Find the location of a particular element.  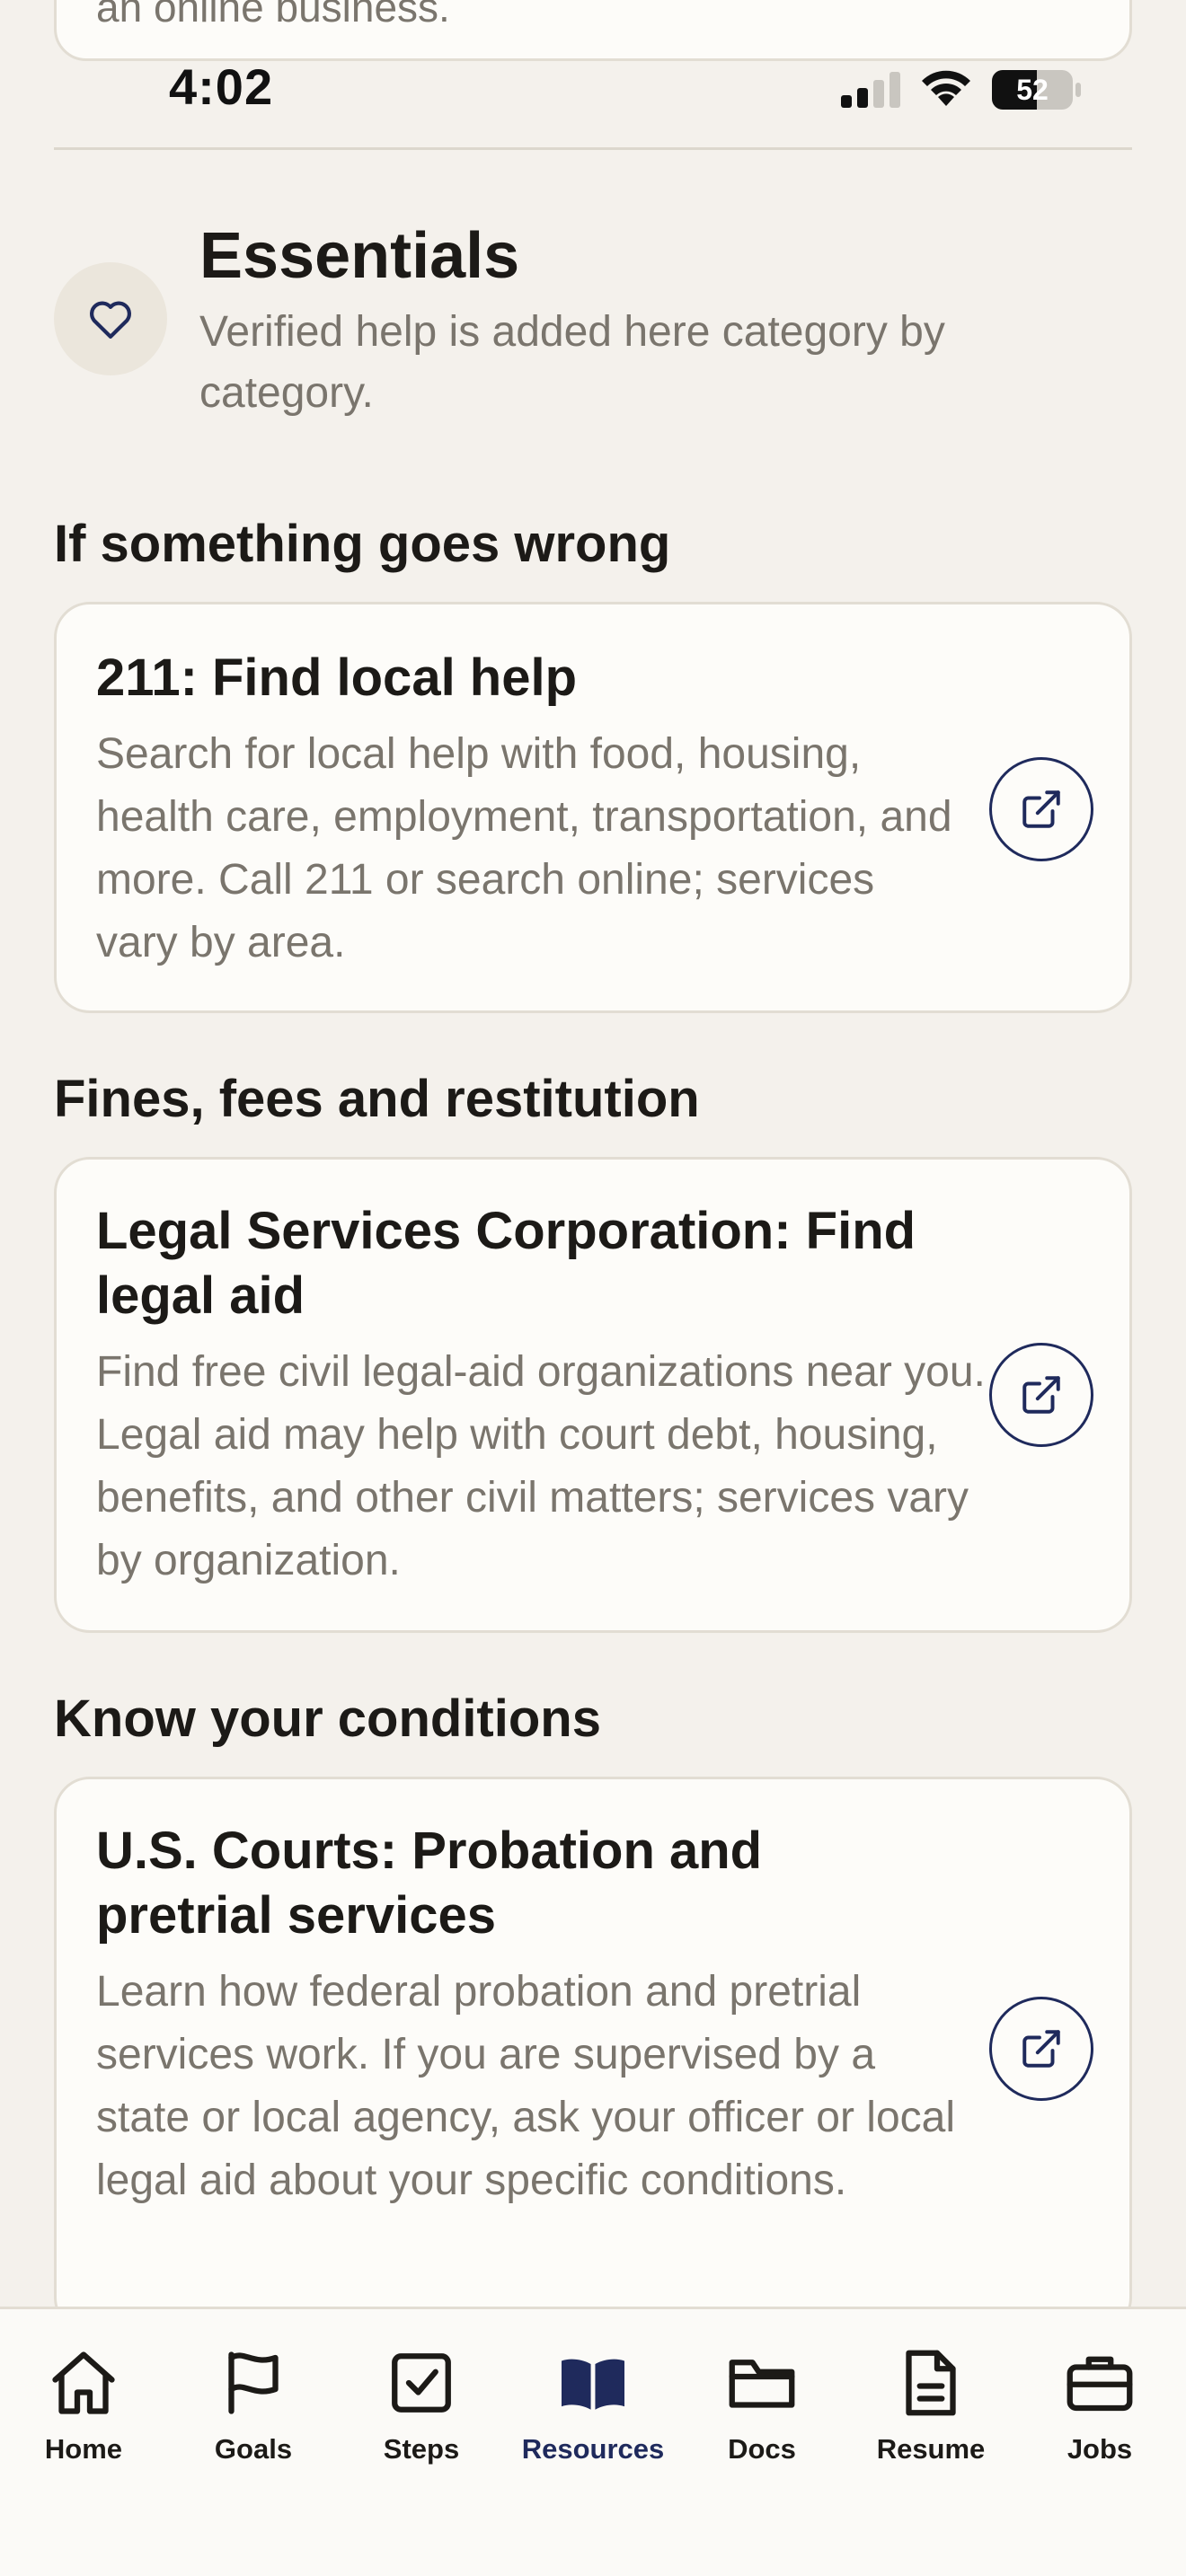

nav-item-resume: Resume is located at coordinates (930, 2417).